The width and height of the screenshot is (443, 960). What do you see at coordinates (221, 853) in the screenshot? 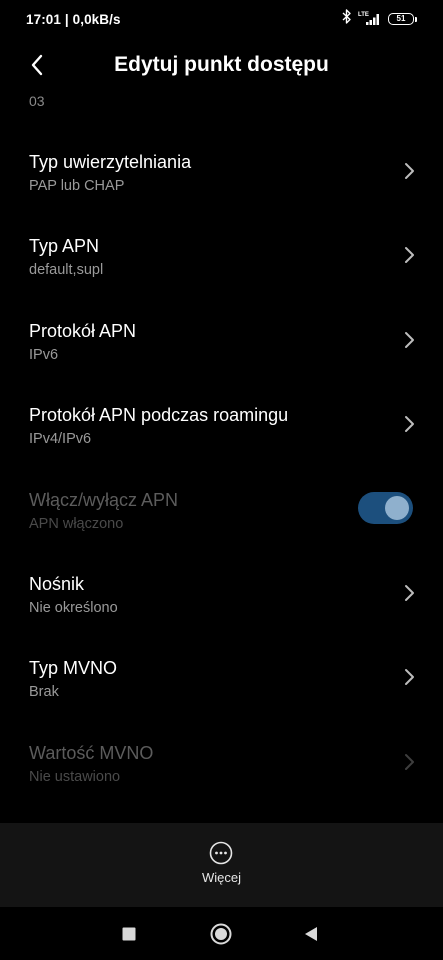
I see `more-dots-icon` at bounding box center [221, 853].